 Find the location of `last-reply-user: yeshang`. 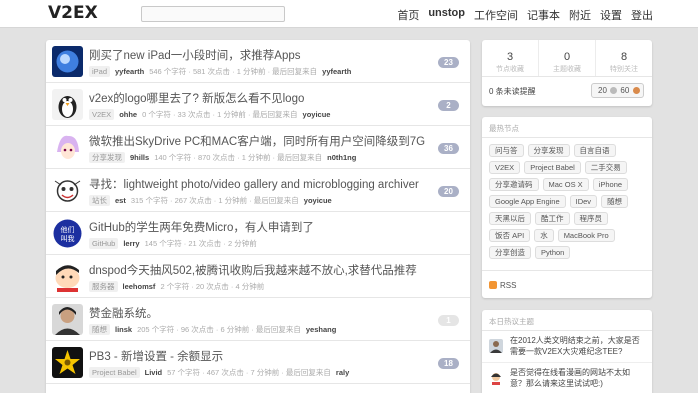

last-reply-user: yeshang is located at coordinates (321, 329).